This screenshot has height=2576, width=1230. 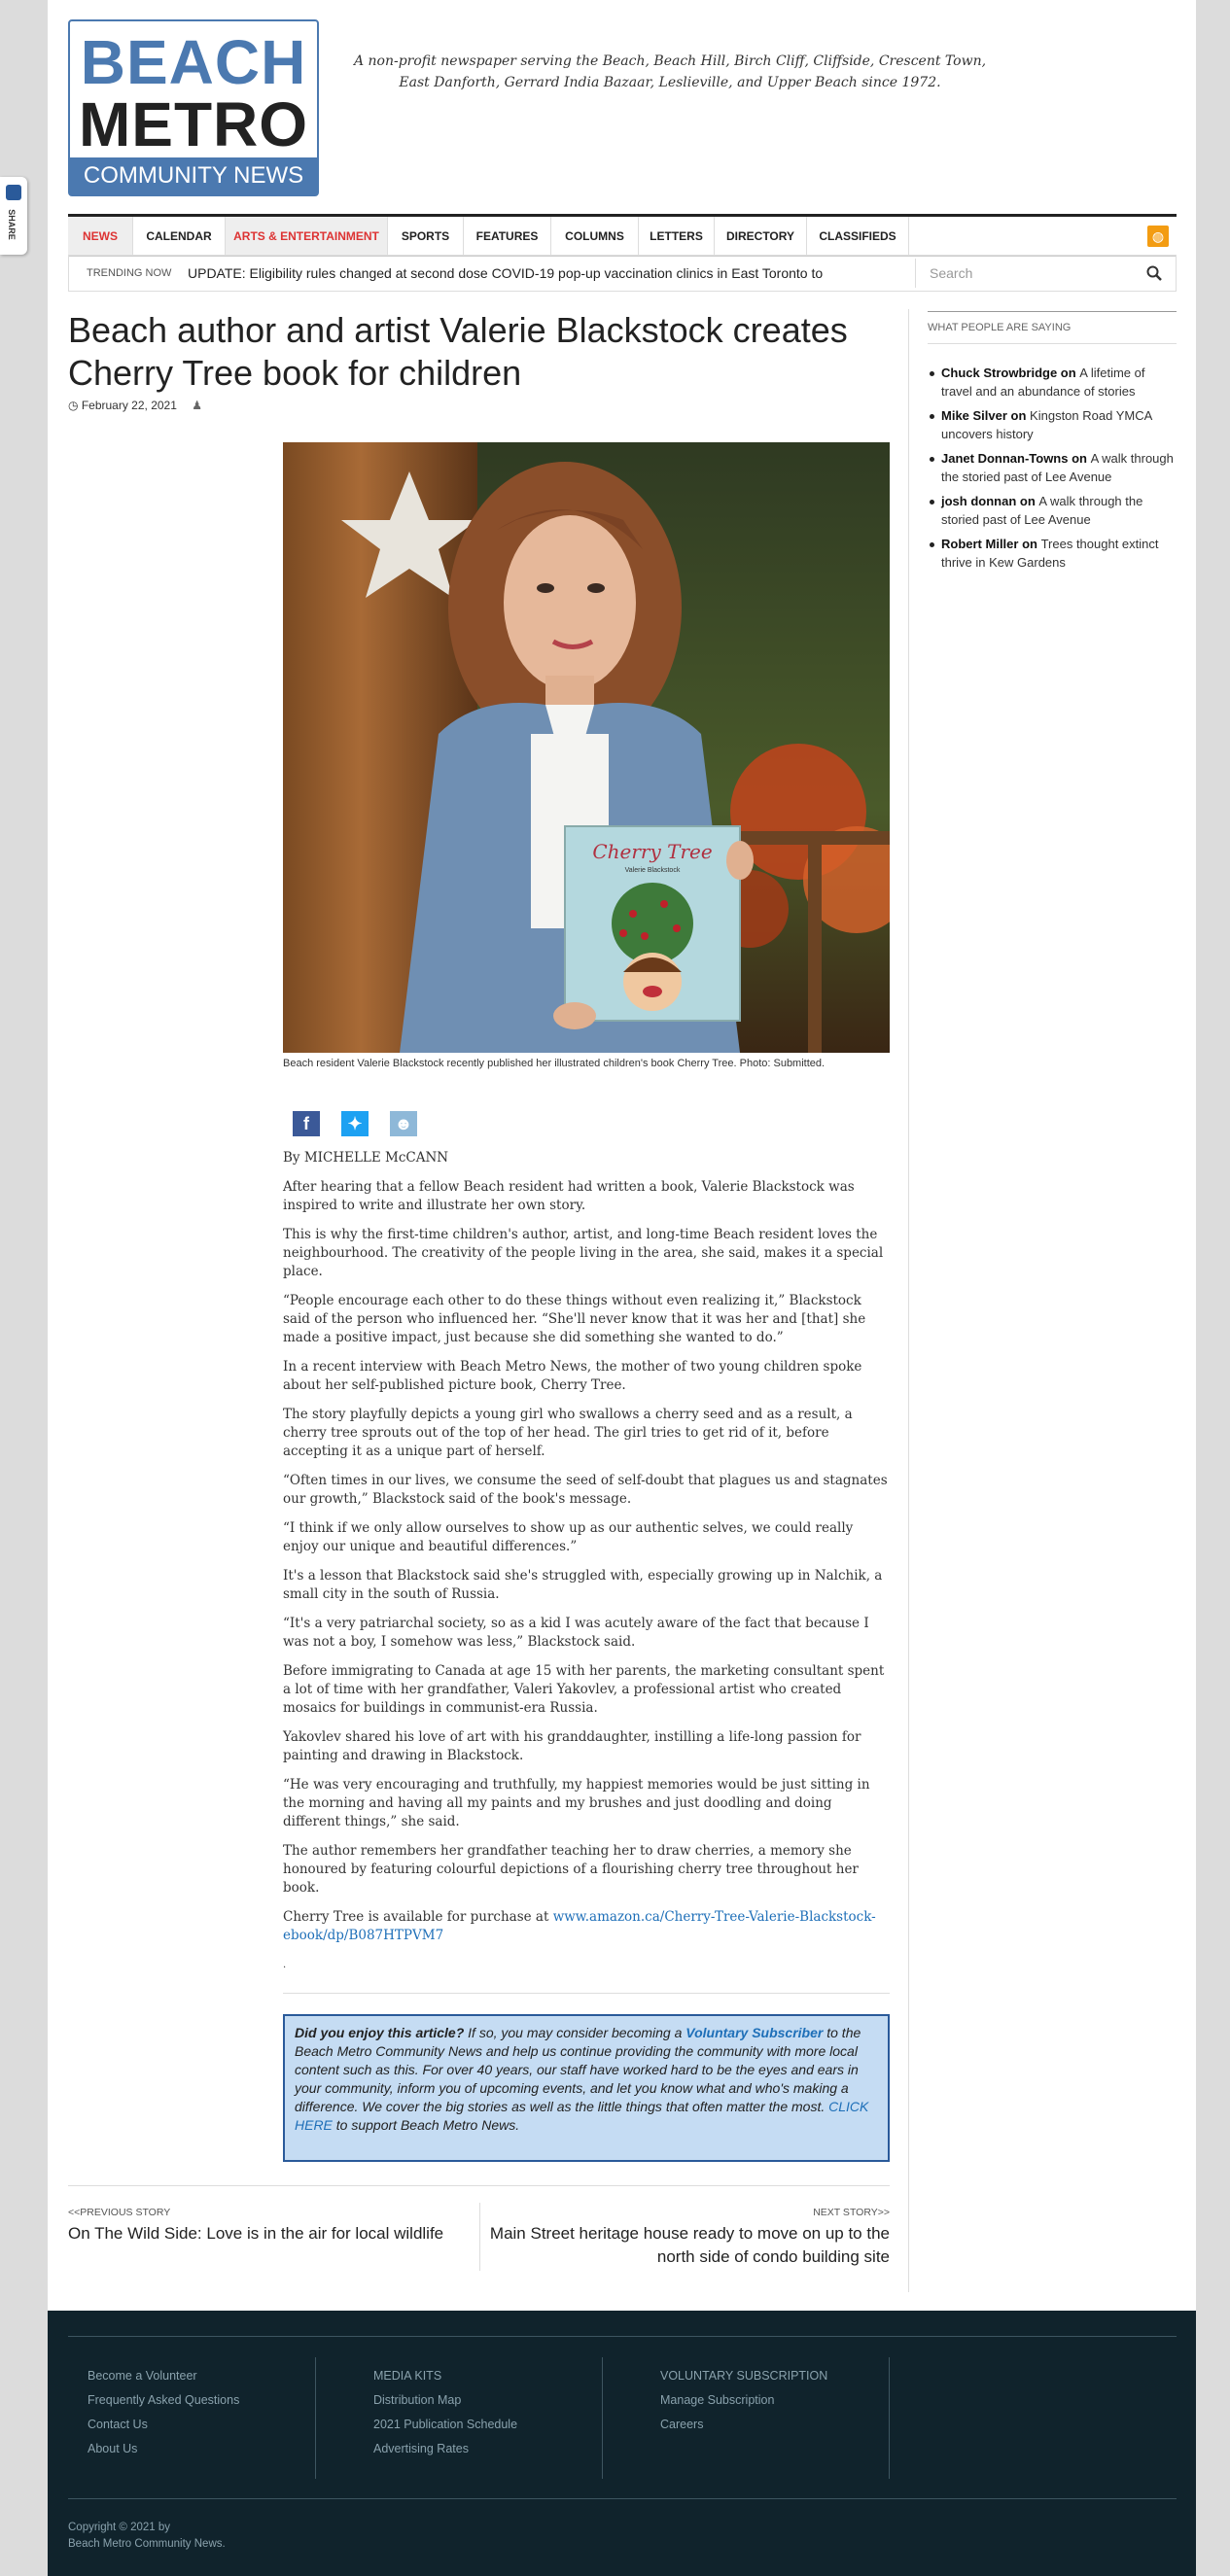 What do you see at coordinates (980, 544) in the screenshot?
I see `comment-author: Robert Miller` at bounding box center [980, 544].